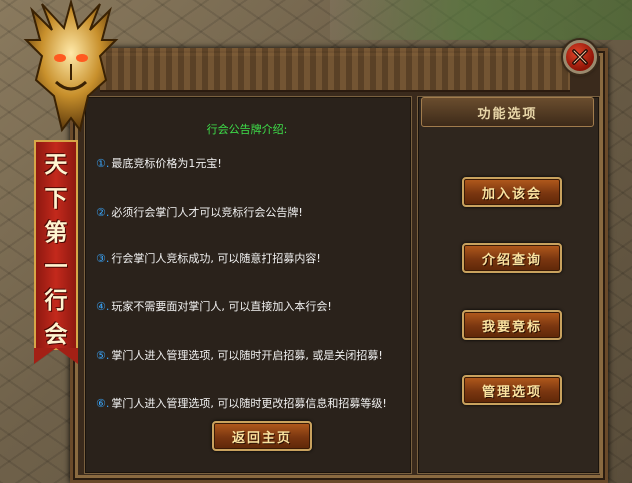 The height and width of the screenshot is (483, 632). I want to click on rule-item-6: ⑥. 掌门人进入管理选项, 可以随时更改招募信息和招募等级!, so click(241, 403).